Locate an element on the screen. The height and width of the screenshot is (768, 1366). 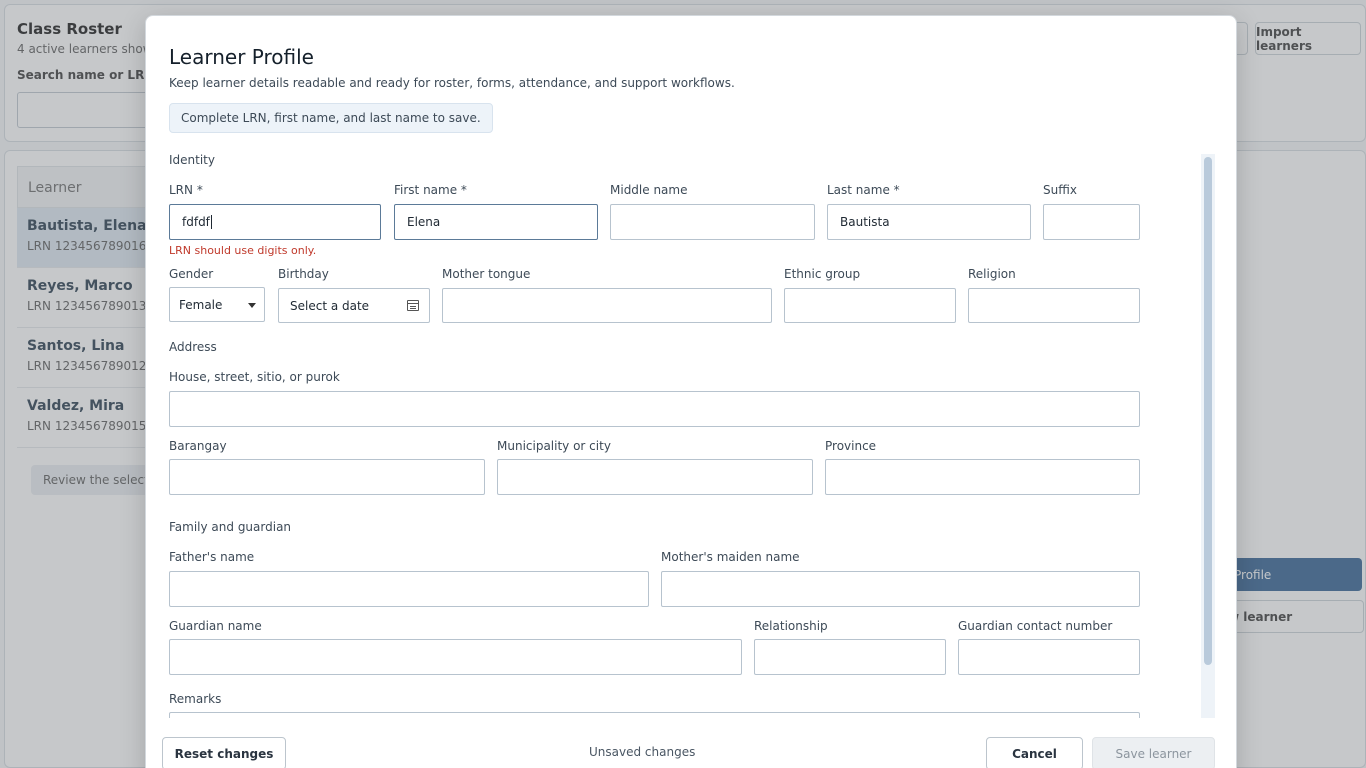
religion-field is located at coordinates (1054, 305).